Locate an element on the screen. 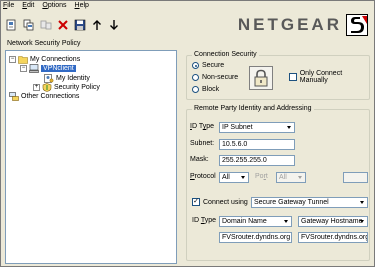  port-label: Port is located at coordinates (261, 176).